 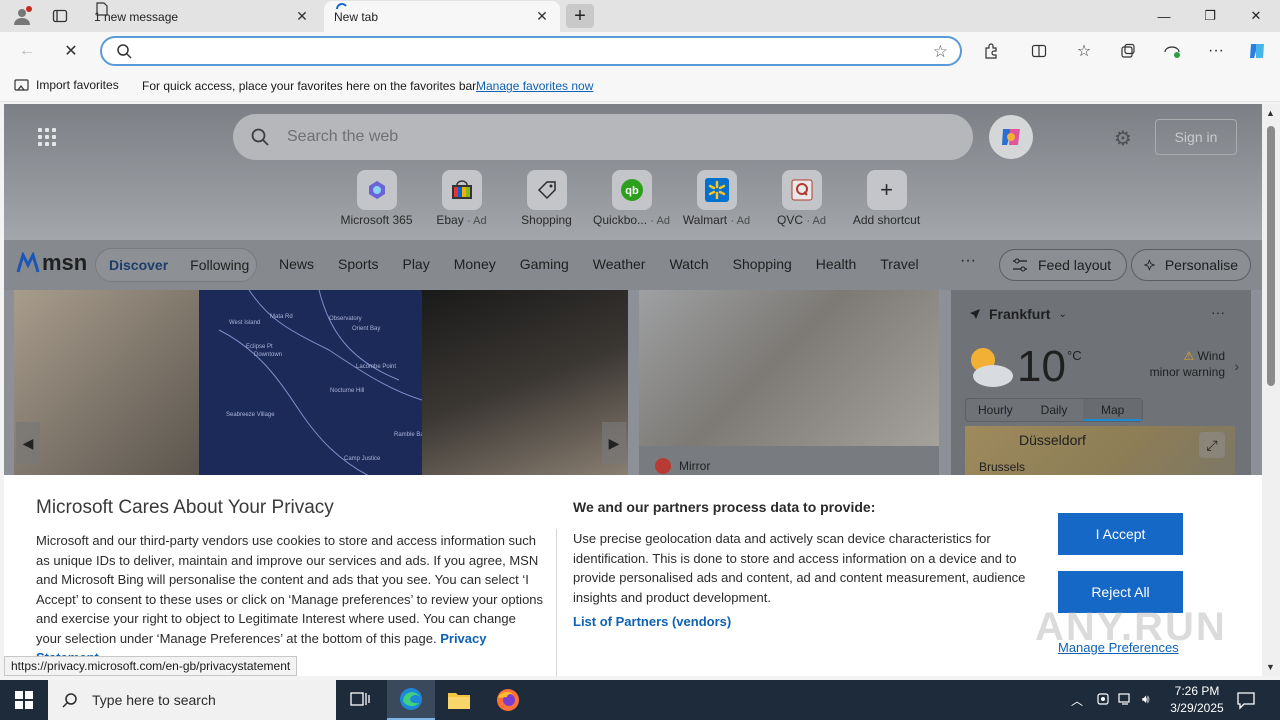 I want to click on map-label: Nocturne Hill, so click(x=347, y=391).